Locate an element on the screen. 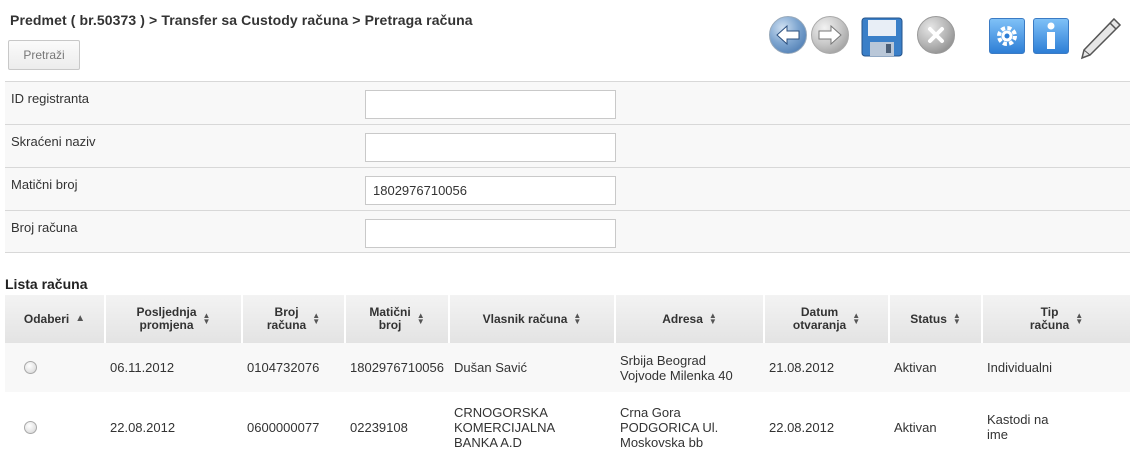  form-row-registrant-id: ID registranta is located at coordinates (567, 102).